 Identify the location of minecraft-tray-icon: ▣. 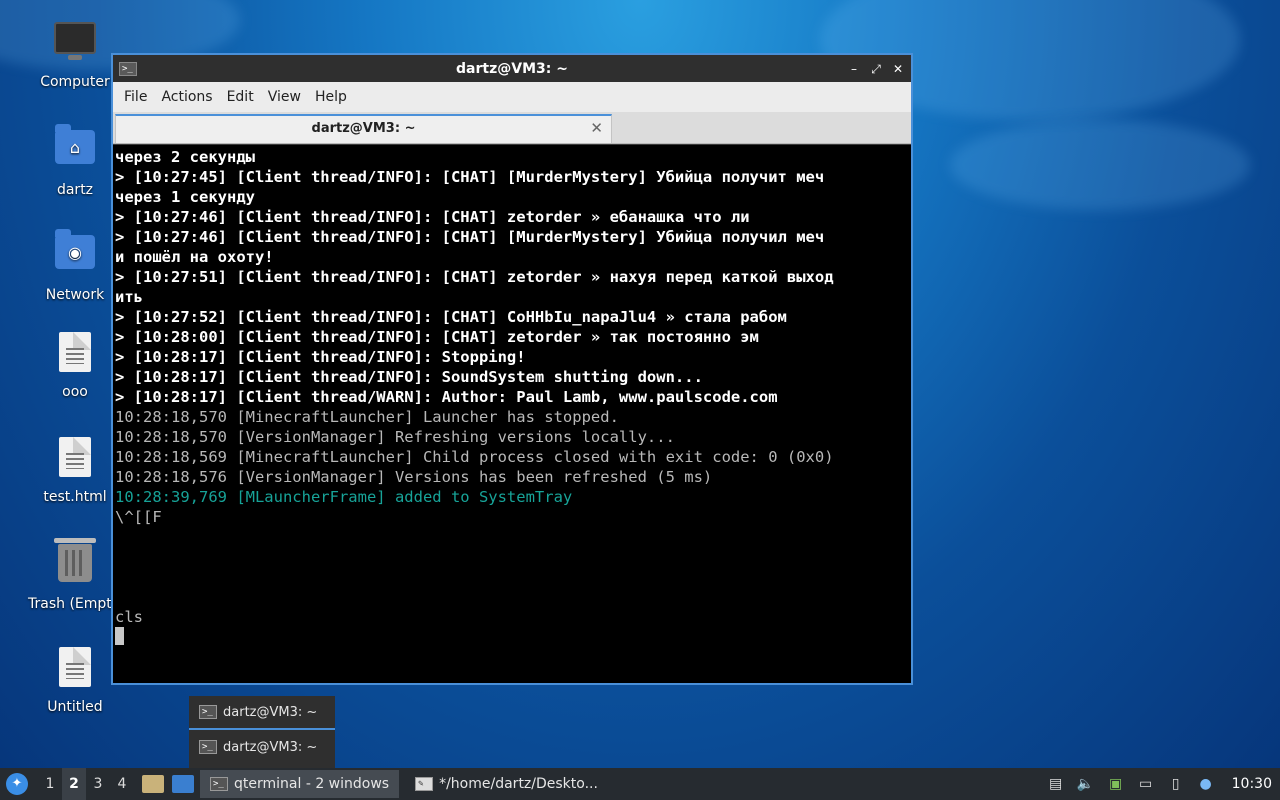
(1116, 784).